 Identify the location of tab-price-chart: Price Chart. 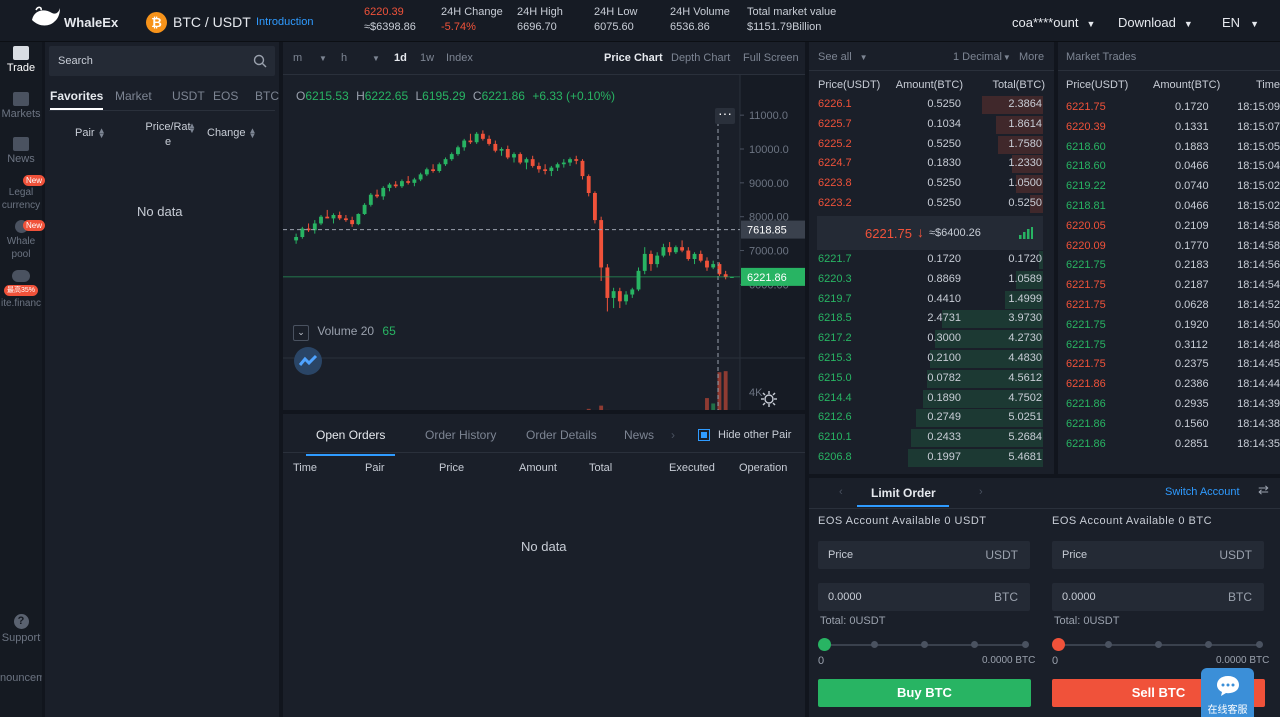
(633, 58).